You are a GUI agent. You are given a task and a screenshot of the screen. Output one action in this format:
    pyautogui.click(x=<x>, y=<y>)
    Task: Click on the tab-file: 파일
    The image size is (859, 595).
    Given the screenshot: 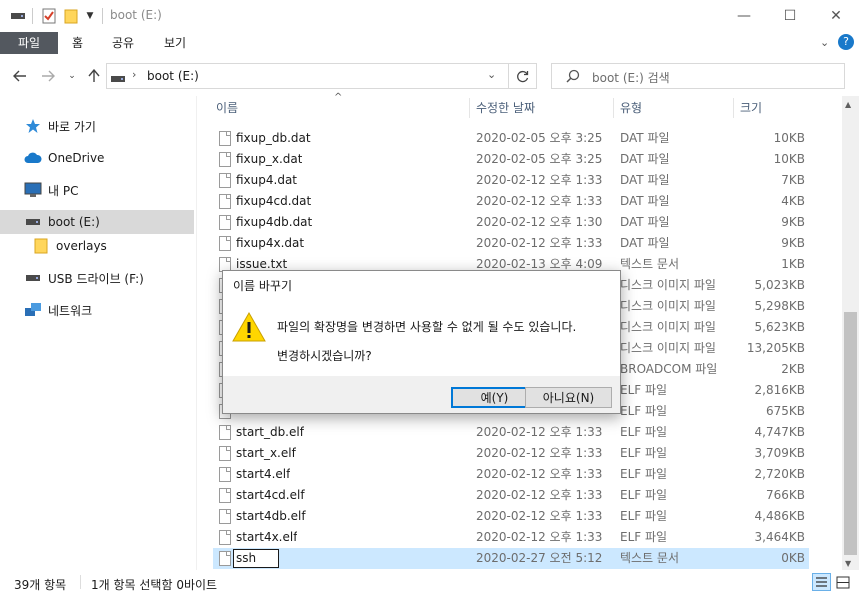 What is the action you would take?
    pyautogui.click(x=29, y=43)
    